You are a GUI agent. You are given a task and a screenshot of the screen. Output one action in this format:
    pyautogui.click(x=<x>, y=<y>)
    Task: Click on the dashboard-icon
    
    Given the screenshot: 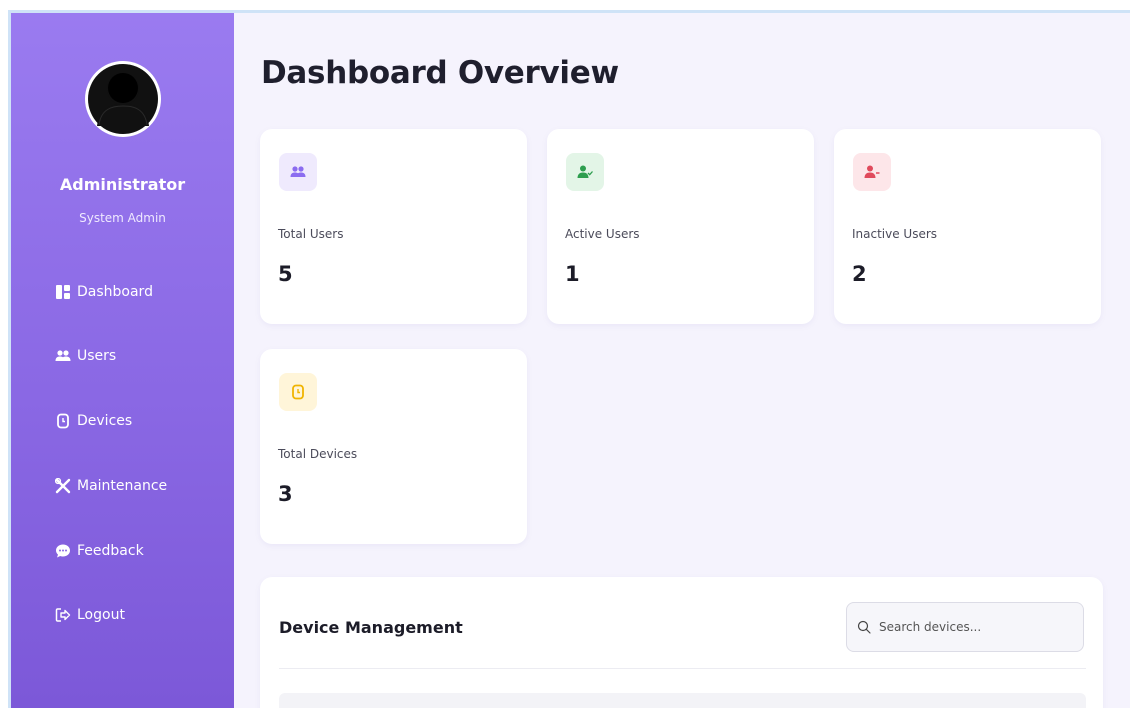 What is the action you would take?
    pyautogui.click(x=63, y=292)
    